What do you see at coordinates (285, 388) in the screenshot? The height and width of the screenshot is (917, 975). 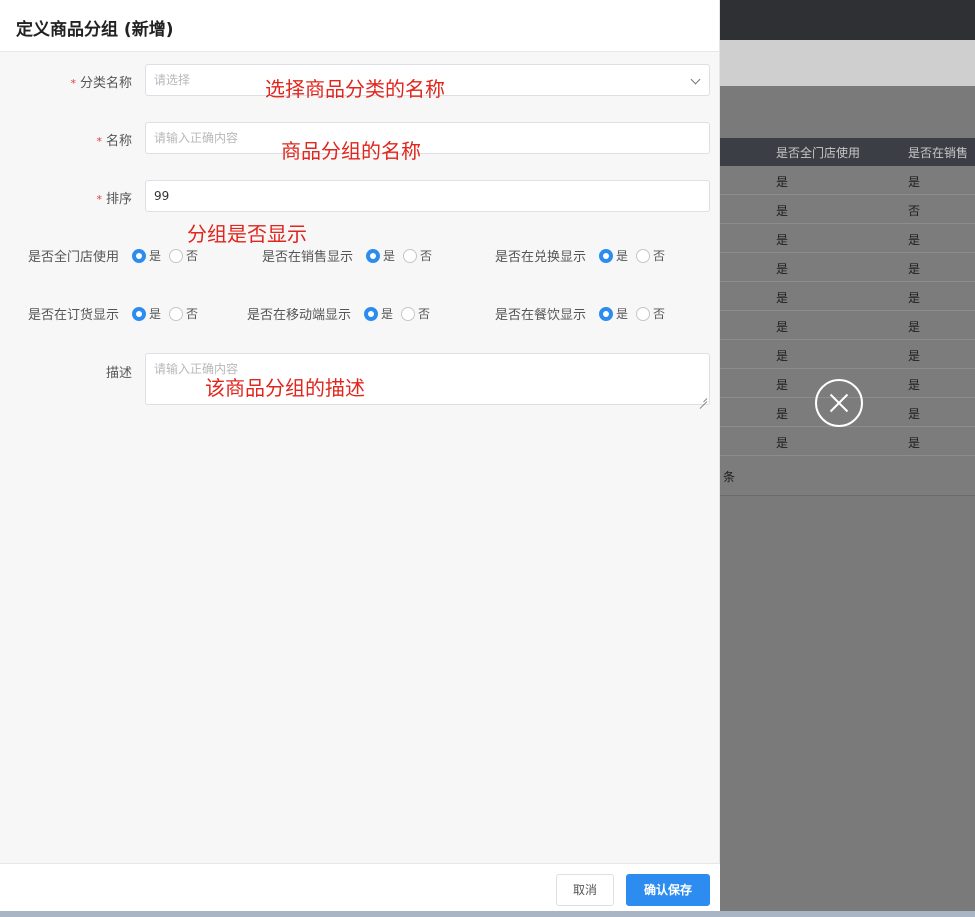 I see `annotation-description: 该商品分组的描述` at bounding box center [285, 388].